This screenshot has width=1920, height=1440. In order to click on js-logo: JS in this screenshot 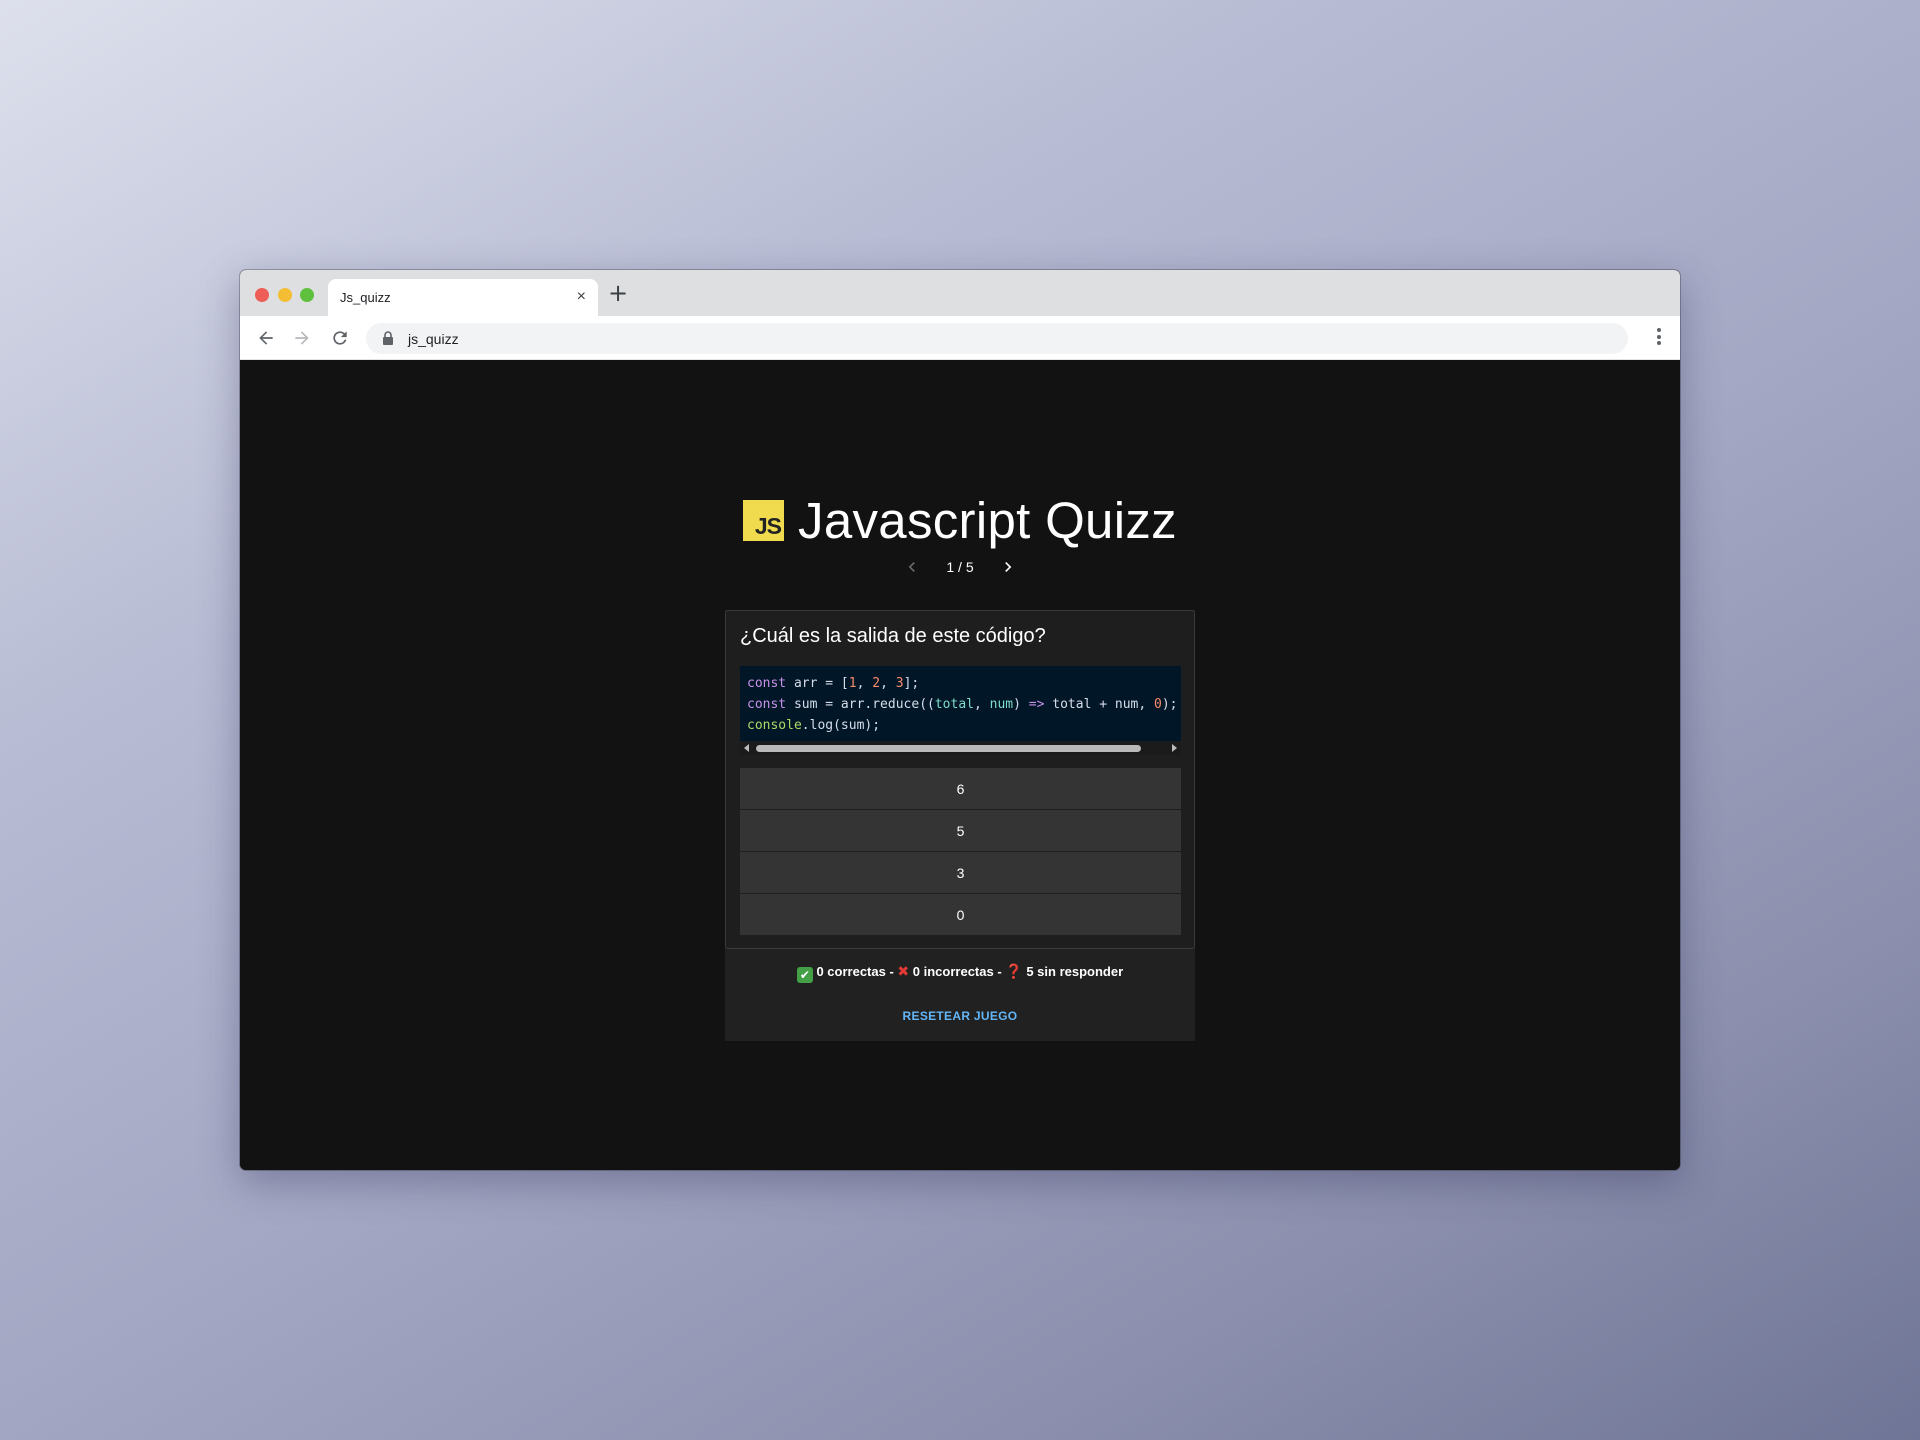, I will do `click(764, 520)`.